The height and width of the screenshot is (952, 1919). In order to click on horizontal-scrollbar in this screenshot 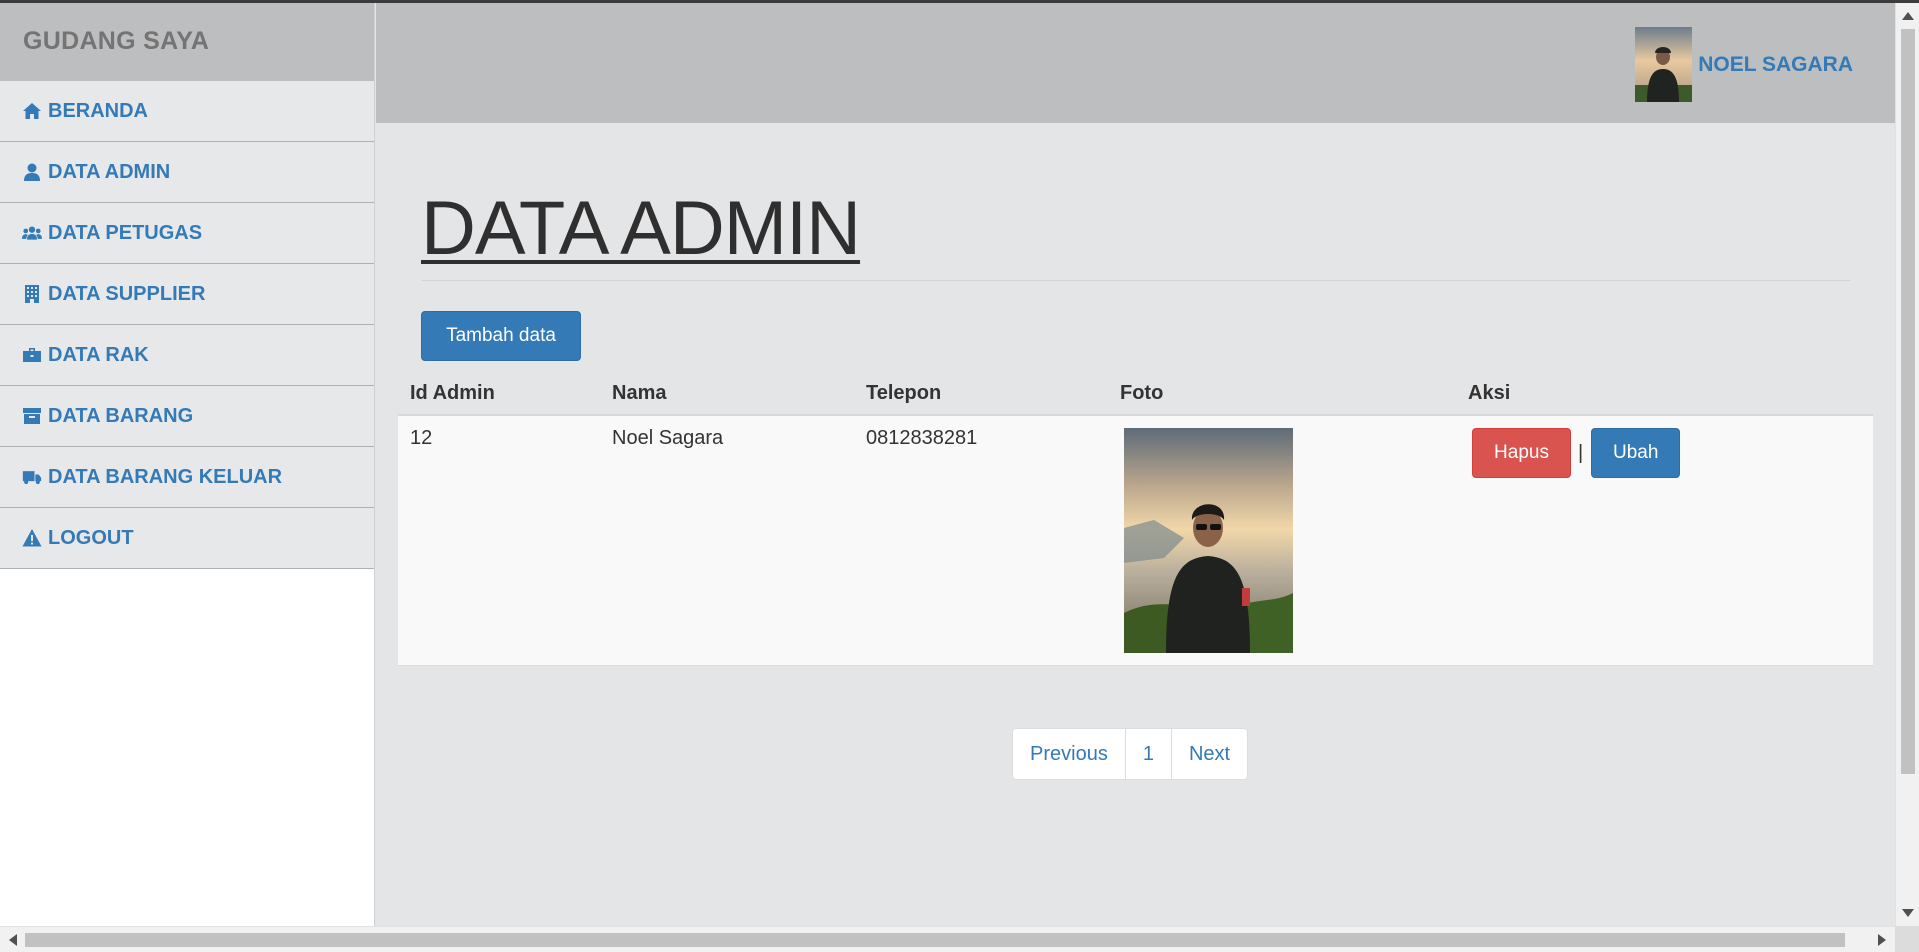, I will do `click(947, 939)`.